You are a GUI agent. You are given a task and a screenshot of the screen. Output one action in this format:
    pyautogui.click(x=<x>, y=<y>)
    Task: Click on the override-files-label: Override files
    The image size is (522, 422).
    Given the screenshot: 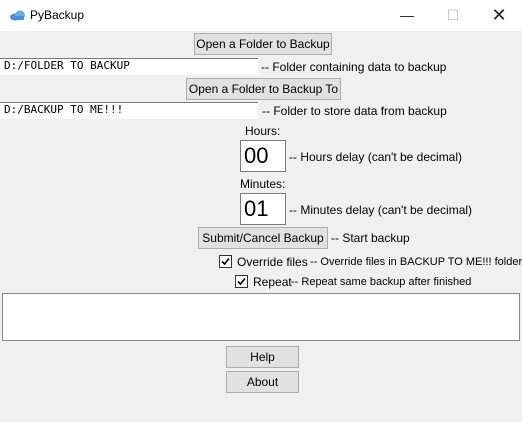 What is the action you would take?
    pyautogui.click(x=272, y=262)
    